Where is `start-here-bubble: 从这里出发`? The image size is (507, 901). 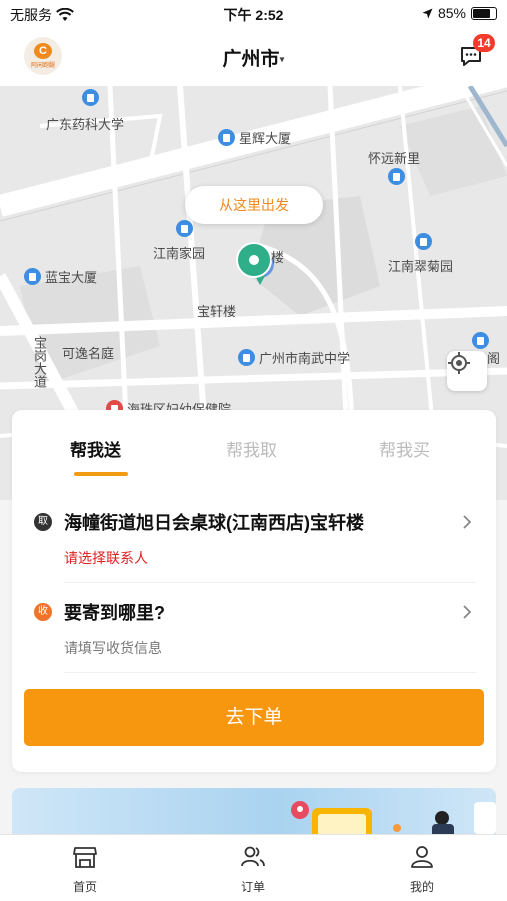
start-here-bubble: 从这里出发 is located at coordinates (254, 205).